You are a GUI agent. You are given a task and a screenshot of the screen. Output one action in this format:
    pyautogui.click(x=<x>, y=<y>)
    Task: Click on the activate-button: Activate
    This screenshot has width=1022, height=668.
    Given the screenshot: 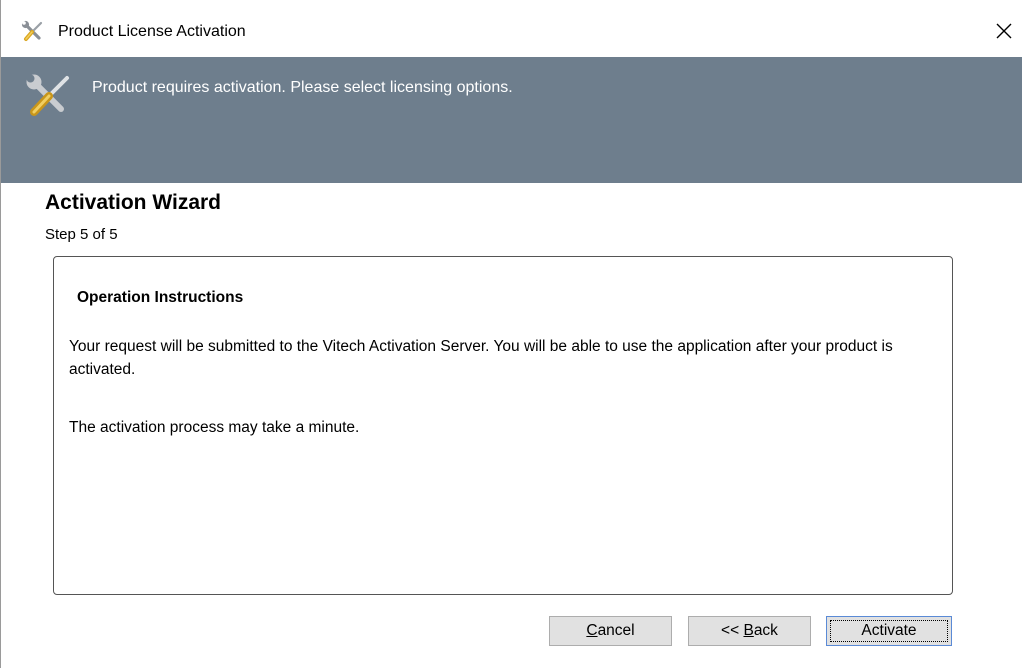 What is the action you would take?
    pyautogui.click(x=889, y=631)
    